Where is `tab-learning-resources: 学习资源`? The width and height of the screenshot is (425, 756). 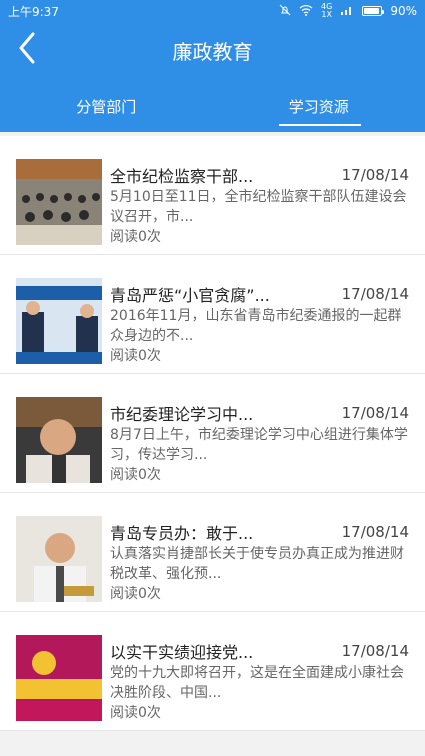 tab-learning-resources: 学习资源 is located at coordinates (319, 106).